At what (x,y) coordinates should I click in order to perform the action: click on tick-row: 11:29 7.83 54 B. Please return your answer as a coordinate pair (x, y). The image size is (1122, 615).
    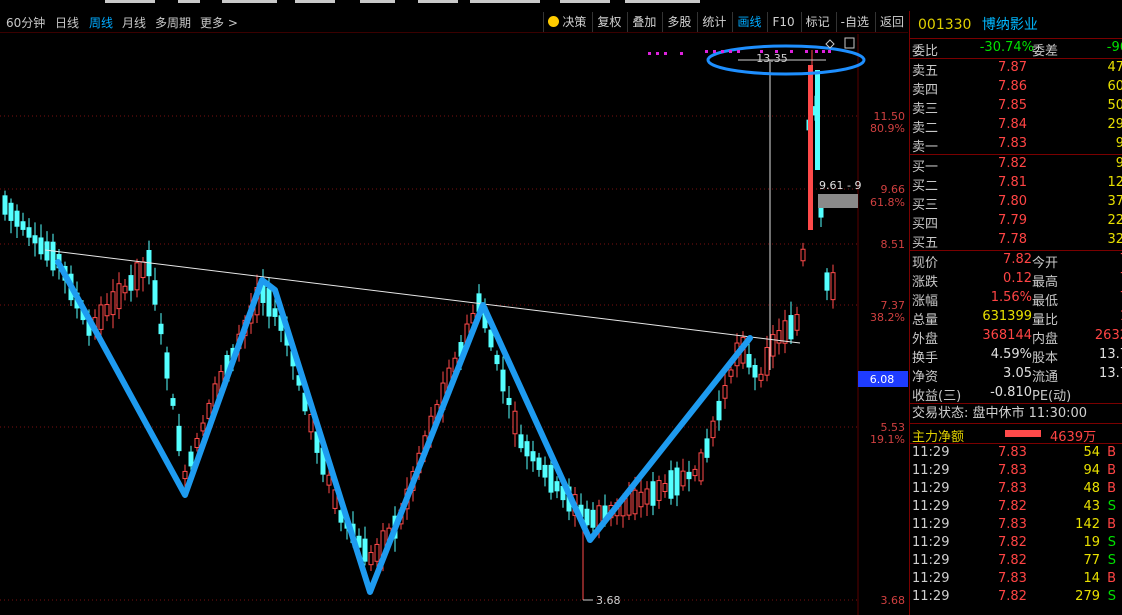
    Looking at the image, I should click on (1016, 453).